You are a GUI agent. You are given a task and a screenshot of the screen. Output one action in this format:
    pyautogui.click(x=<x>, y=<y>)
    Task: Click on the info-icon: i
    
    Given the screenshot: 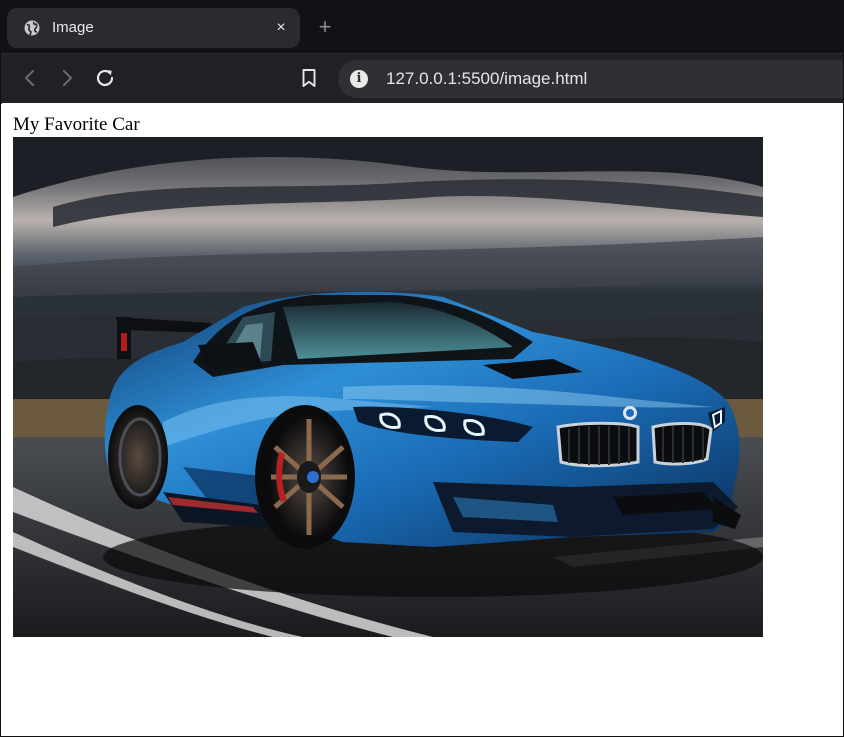 What is the action you would take?
    pyautogui.click(x=359, y=79)
    